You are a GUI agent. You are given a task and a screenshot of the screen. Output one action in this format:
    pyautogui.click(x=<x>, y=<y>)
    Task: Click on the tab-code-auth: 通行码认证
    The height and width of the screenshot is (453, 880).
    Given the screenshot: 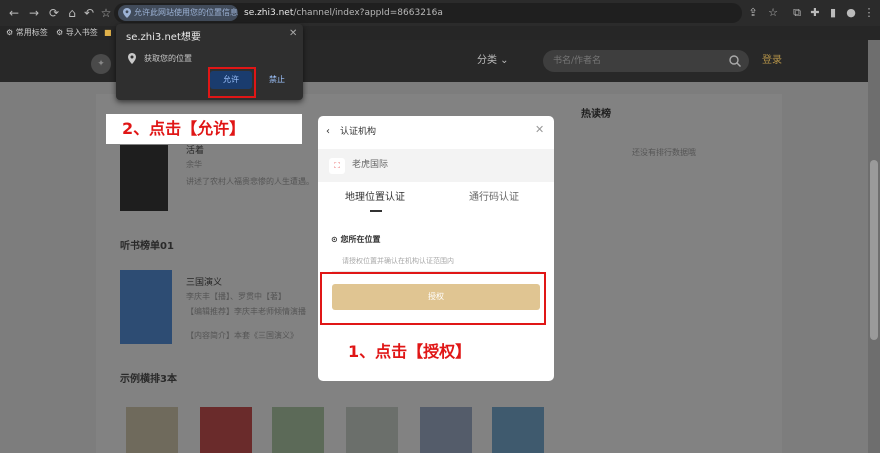 What is the action you would take?
    pyautogui.click(x=494, y=198)
    